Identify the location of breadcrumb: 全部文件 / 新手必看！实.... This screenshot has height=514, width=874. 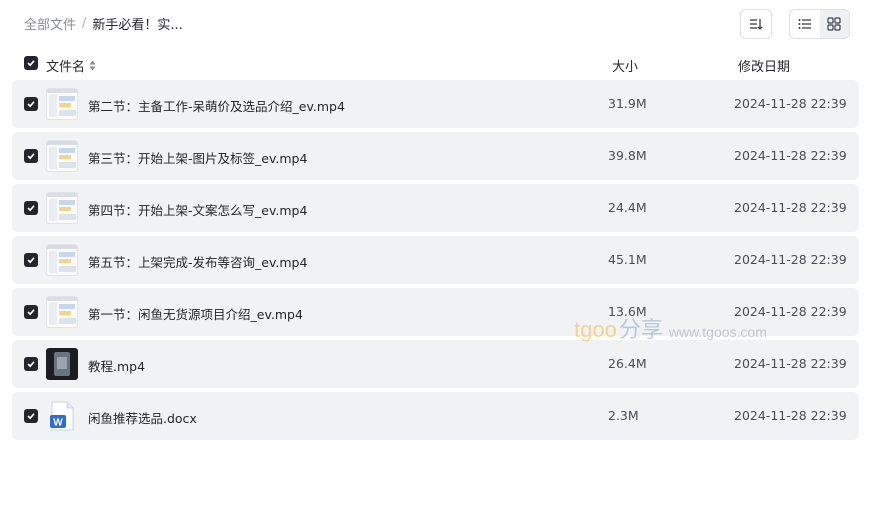
(103, 23).